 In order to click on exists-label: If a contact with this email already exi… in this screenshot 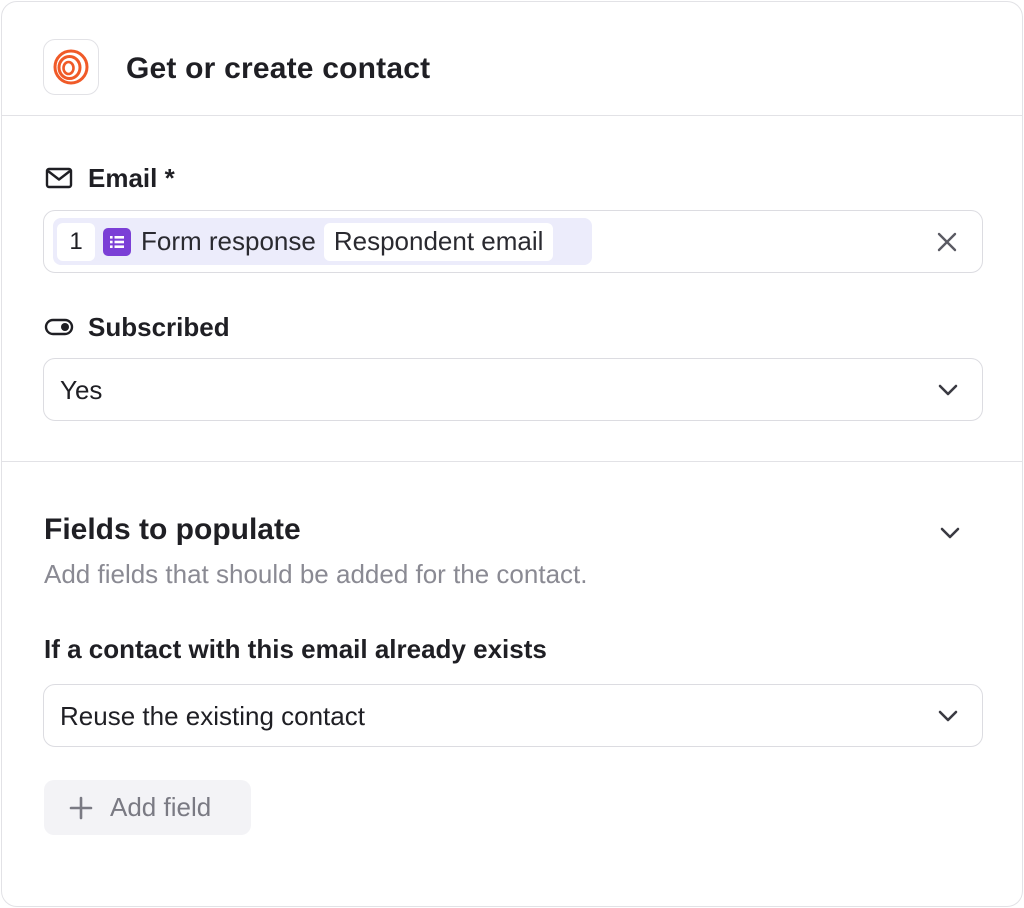, I will do `click(295, 649)`.